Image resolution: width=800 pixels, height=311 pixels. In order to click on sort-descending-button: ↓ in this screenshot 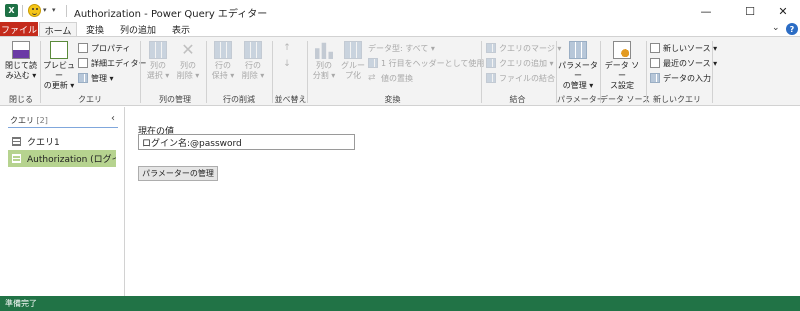, I will do `click(288, 65)`.